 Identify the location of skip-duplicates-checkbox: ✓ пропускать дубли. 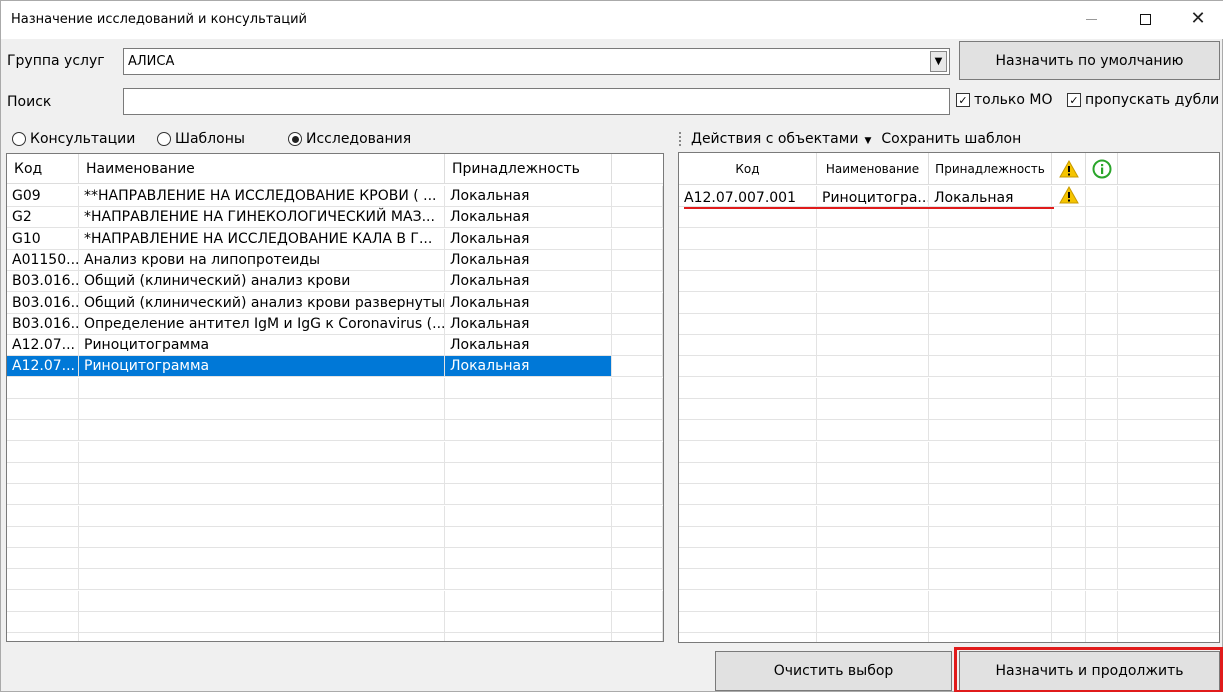
(1143, 100).